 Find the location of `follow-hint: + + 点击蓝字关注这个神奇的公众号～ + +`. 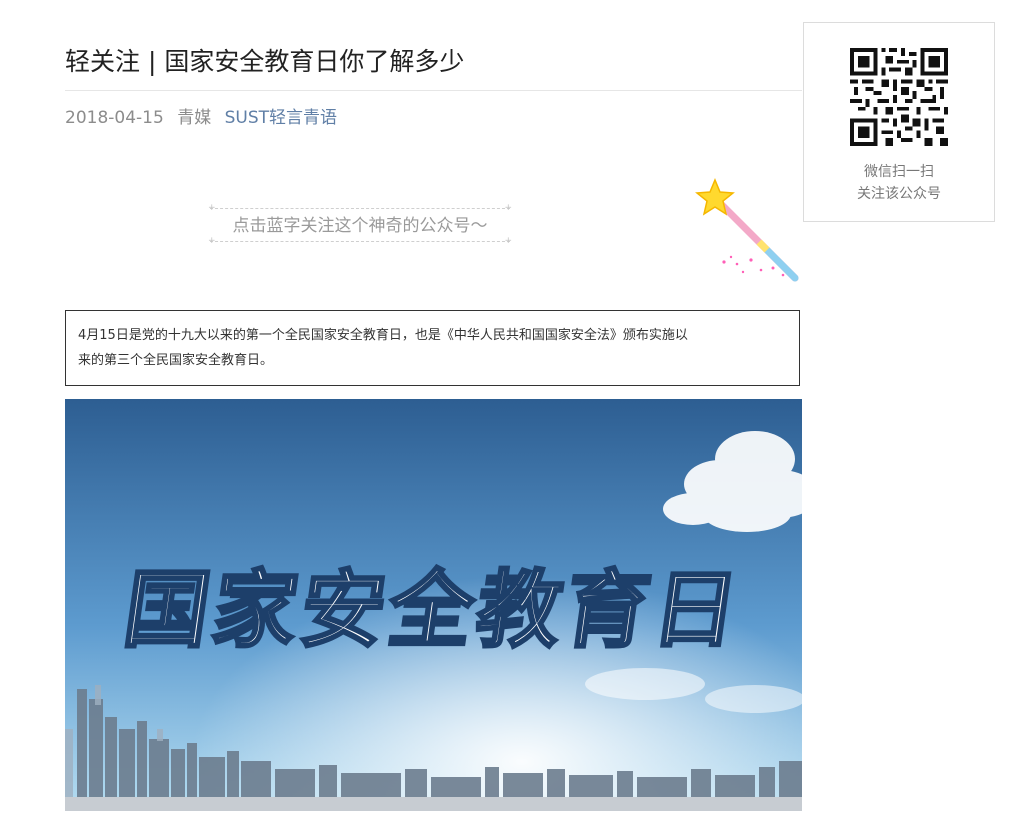

follow-hint: + + 点击蓝字关注这个神奇的公众号～ + + is located at coordinates (360, 224).